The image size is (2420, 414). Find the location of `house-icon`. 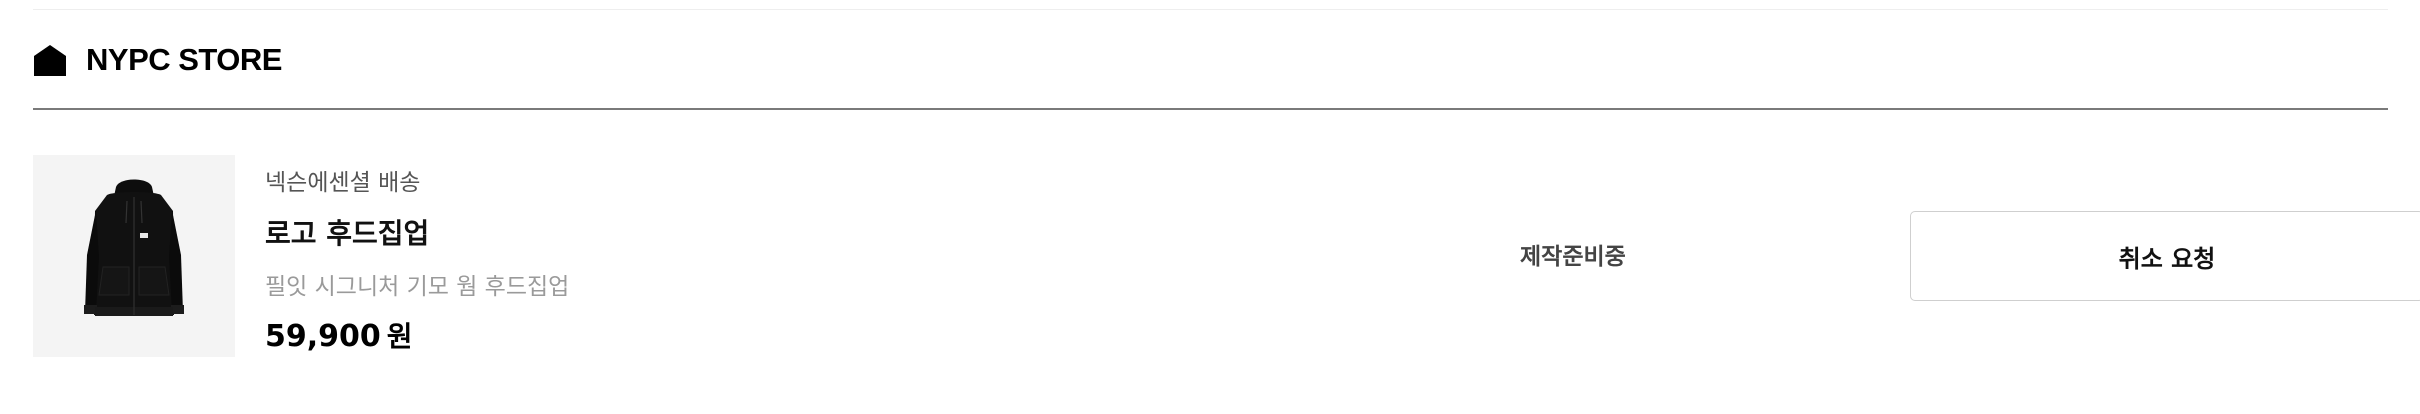

house-icon is located at coordinates (50, 60).